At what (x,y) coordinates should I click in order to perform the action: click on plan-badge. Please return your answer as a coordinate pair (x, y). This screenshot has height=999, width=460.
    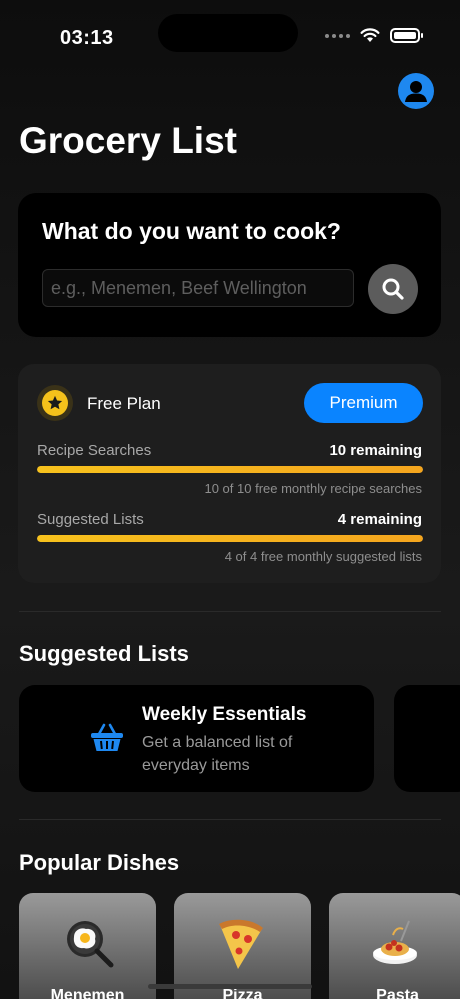
    Looking at the image, I should click on (55, 403).